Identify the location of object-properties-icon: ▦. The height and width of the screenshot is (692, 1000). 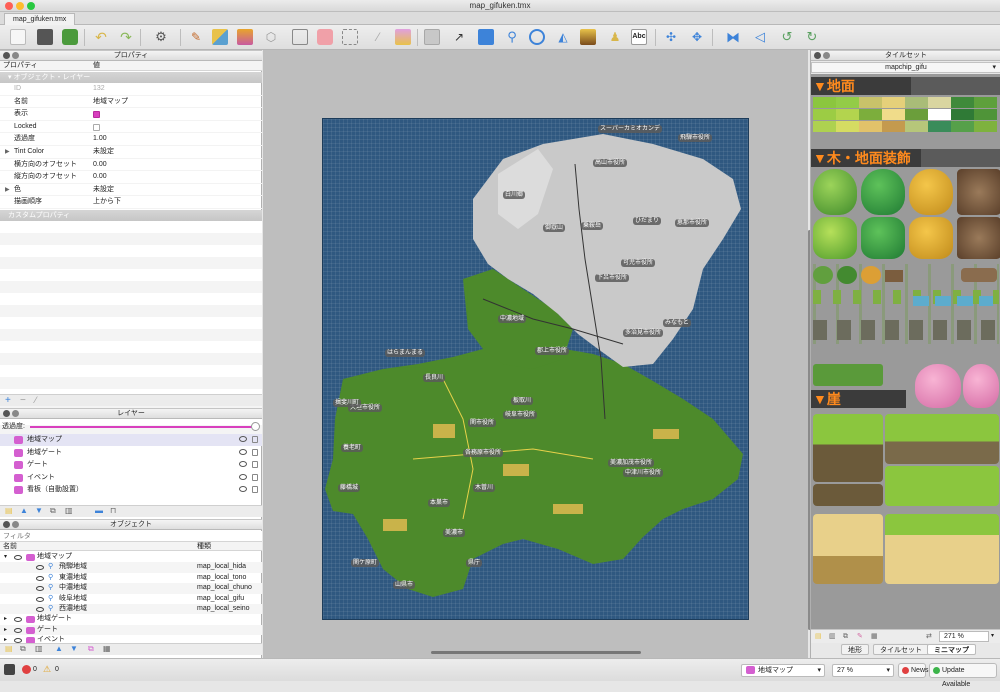
(107, 648).